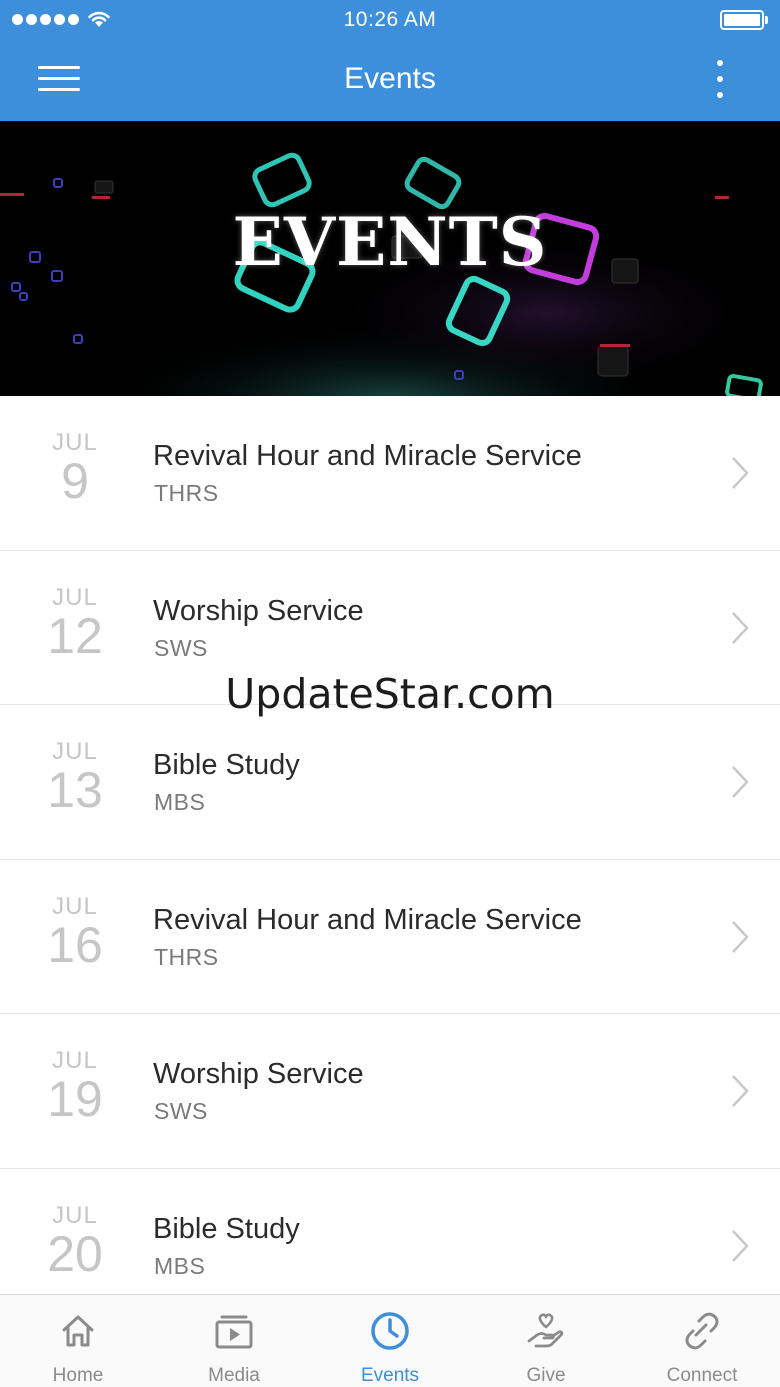 The height and width of the screenshot is (1387, 780). I want to click on tab-events: Events, so click(390, 1341).